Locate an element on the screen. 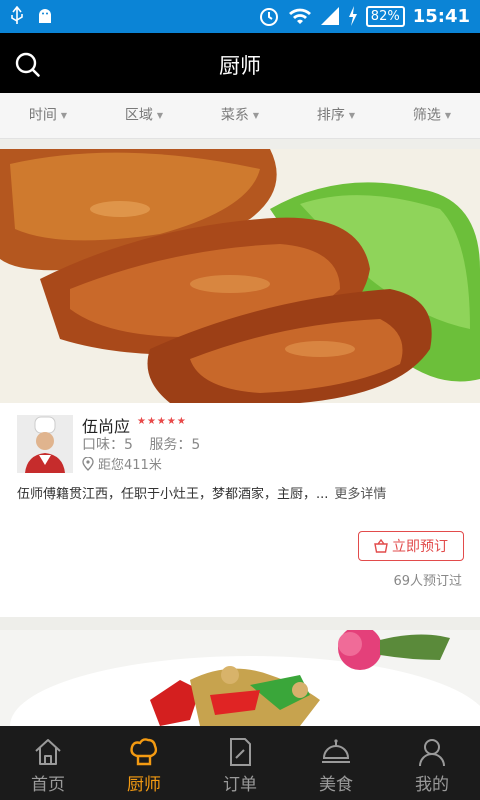 The image size is (480, 800). user-icon is located at coordinates (432, 753).